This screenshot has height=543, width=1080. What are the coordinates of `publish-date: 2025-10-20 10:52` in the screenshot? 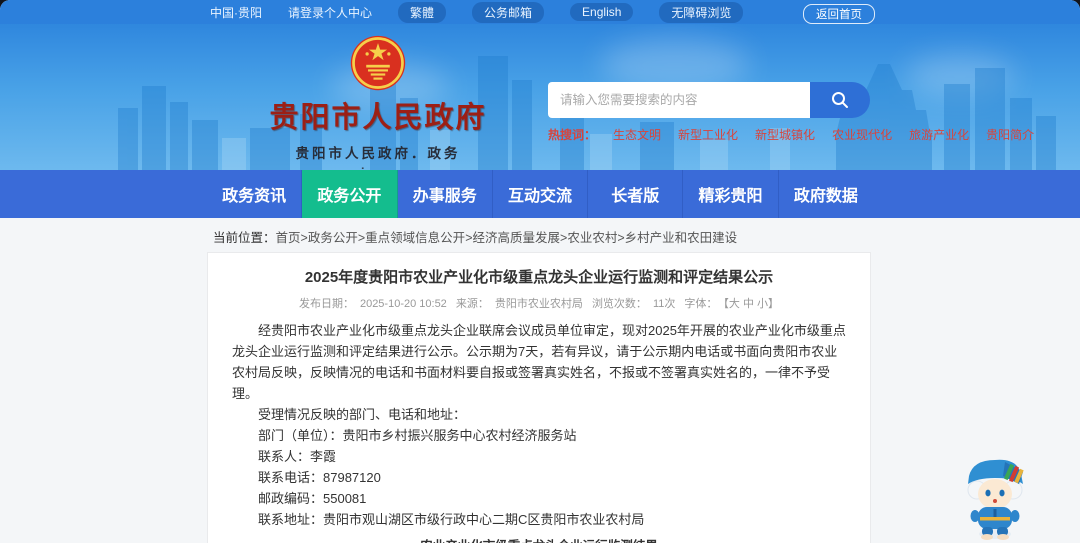 It's located at (403, 304).